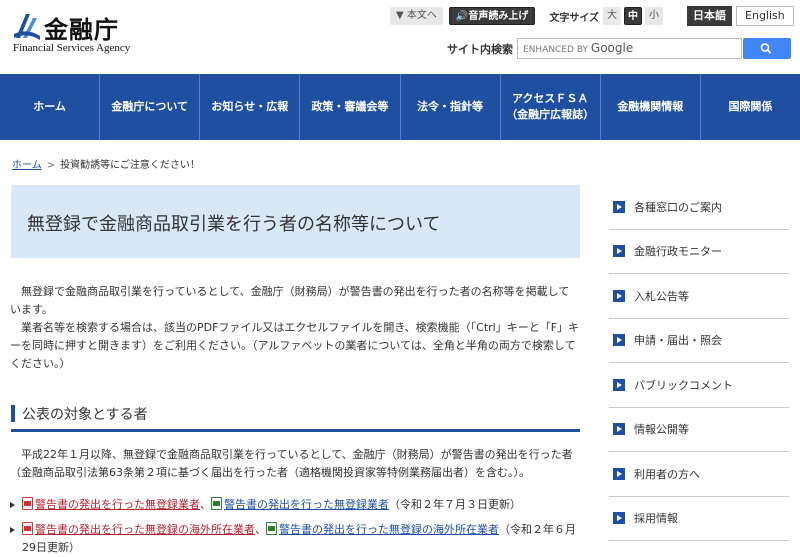 The image size is (800, 557). Describe the element at coordinates (678, 341) in the screenshot. I see `sidebar-item-label: 申請・届出・照会` at that location.